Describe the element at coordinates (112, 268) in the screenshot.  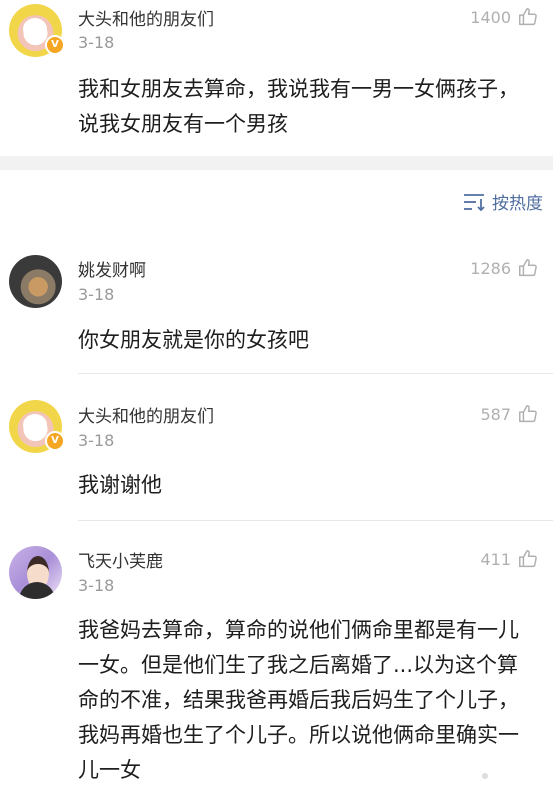
I see `username: 姚发财啊` at that location.